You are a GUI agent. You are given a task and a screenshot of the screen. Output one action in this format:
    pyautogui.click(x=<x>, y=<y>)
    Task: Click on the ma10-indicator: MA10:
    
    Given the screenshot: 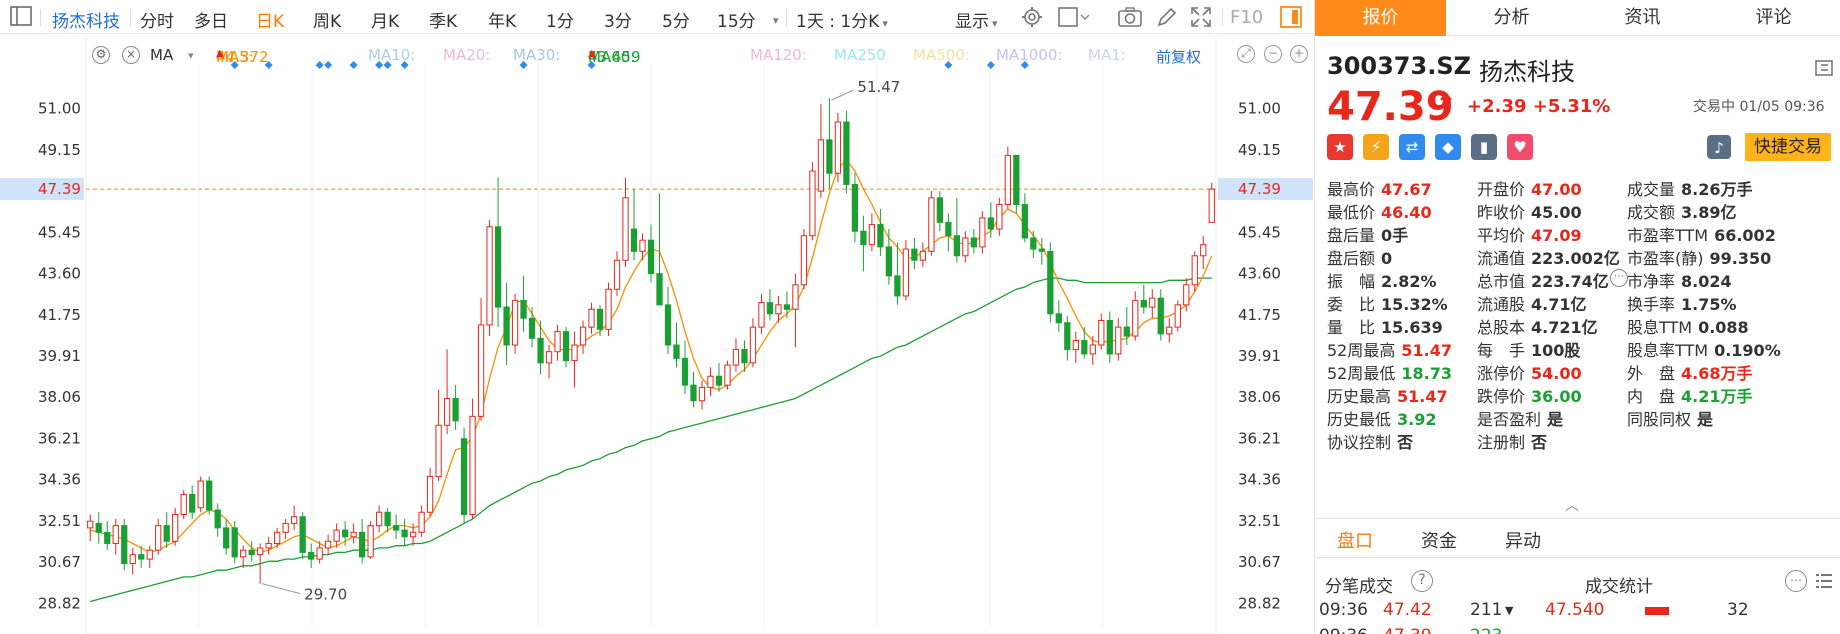 What is the action you would take?
    pyautogui.click(x=391, y=55)
    